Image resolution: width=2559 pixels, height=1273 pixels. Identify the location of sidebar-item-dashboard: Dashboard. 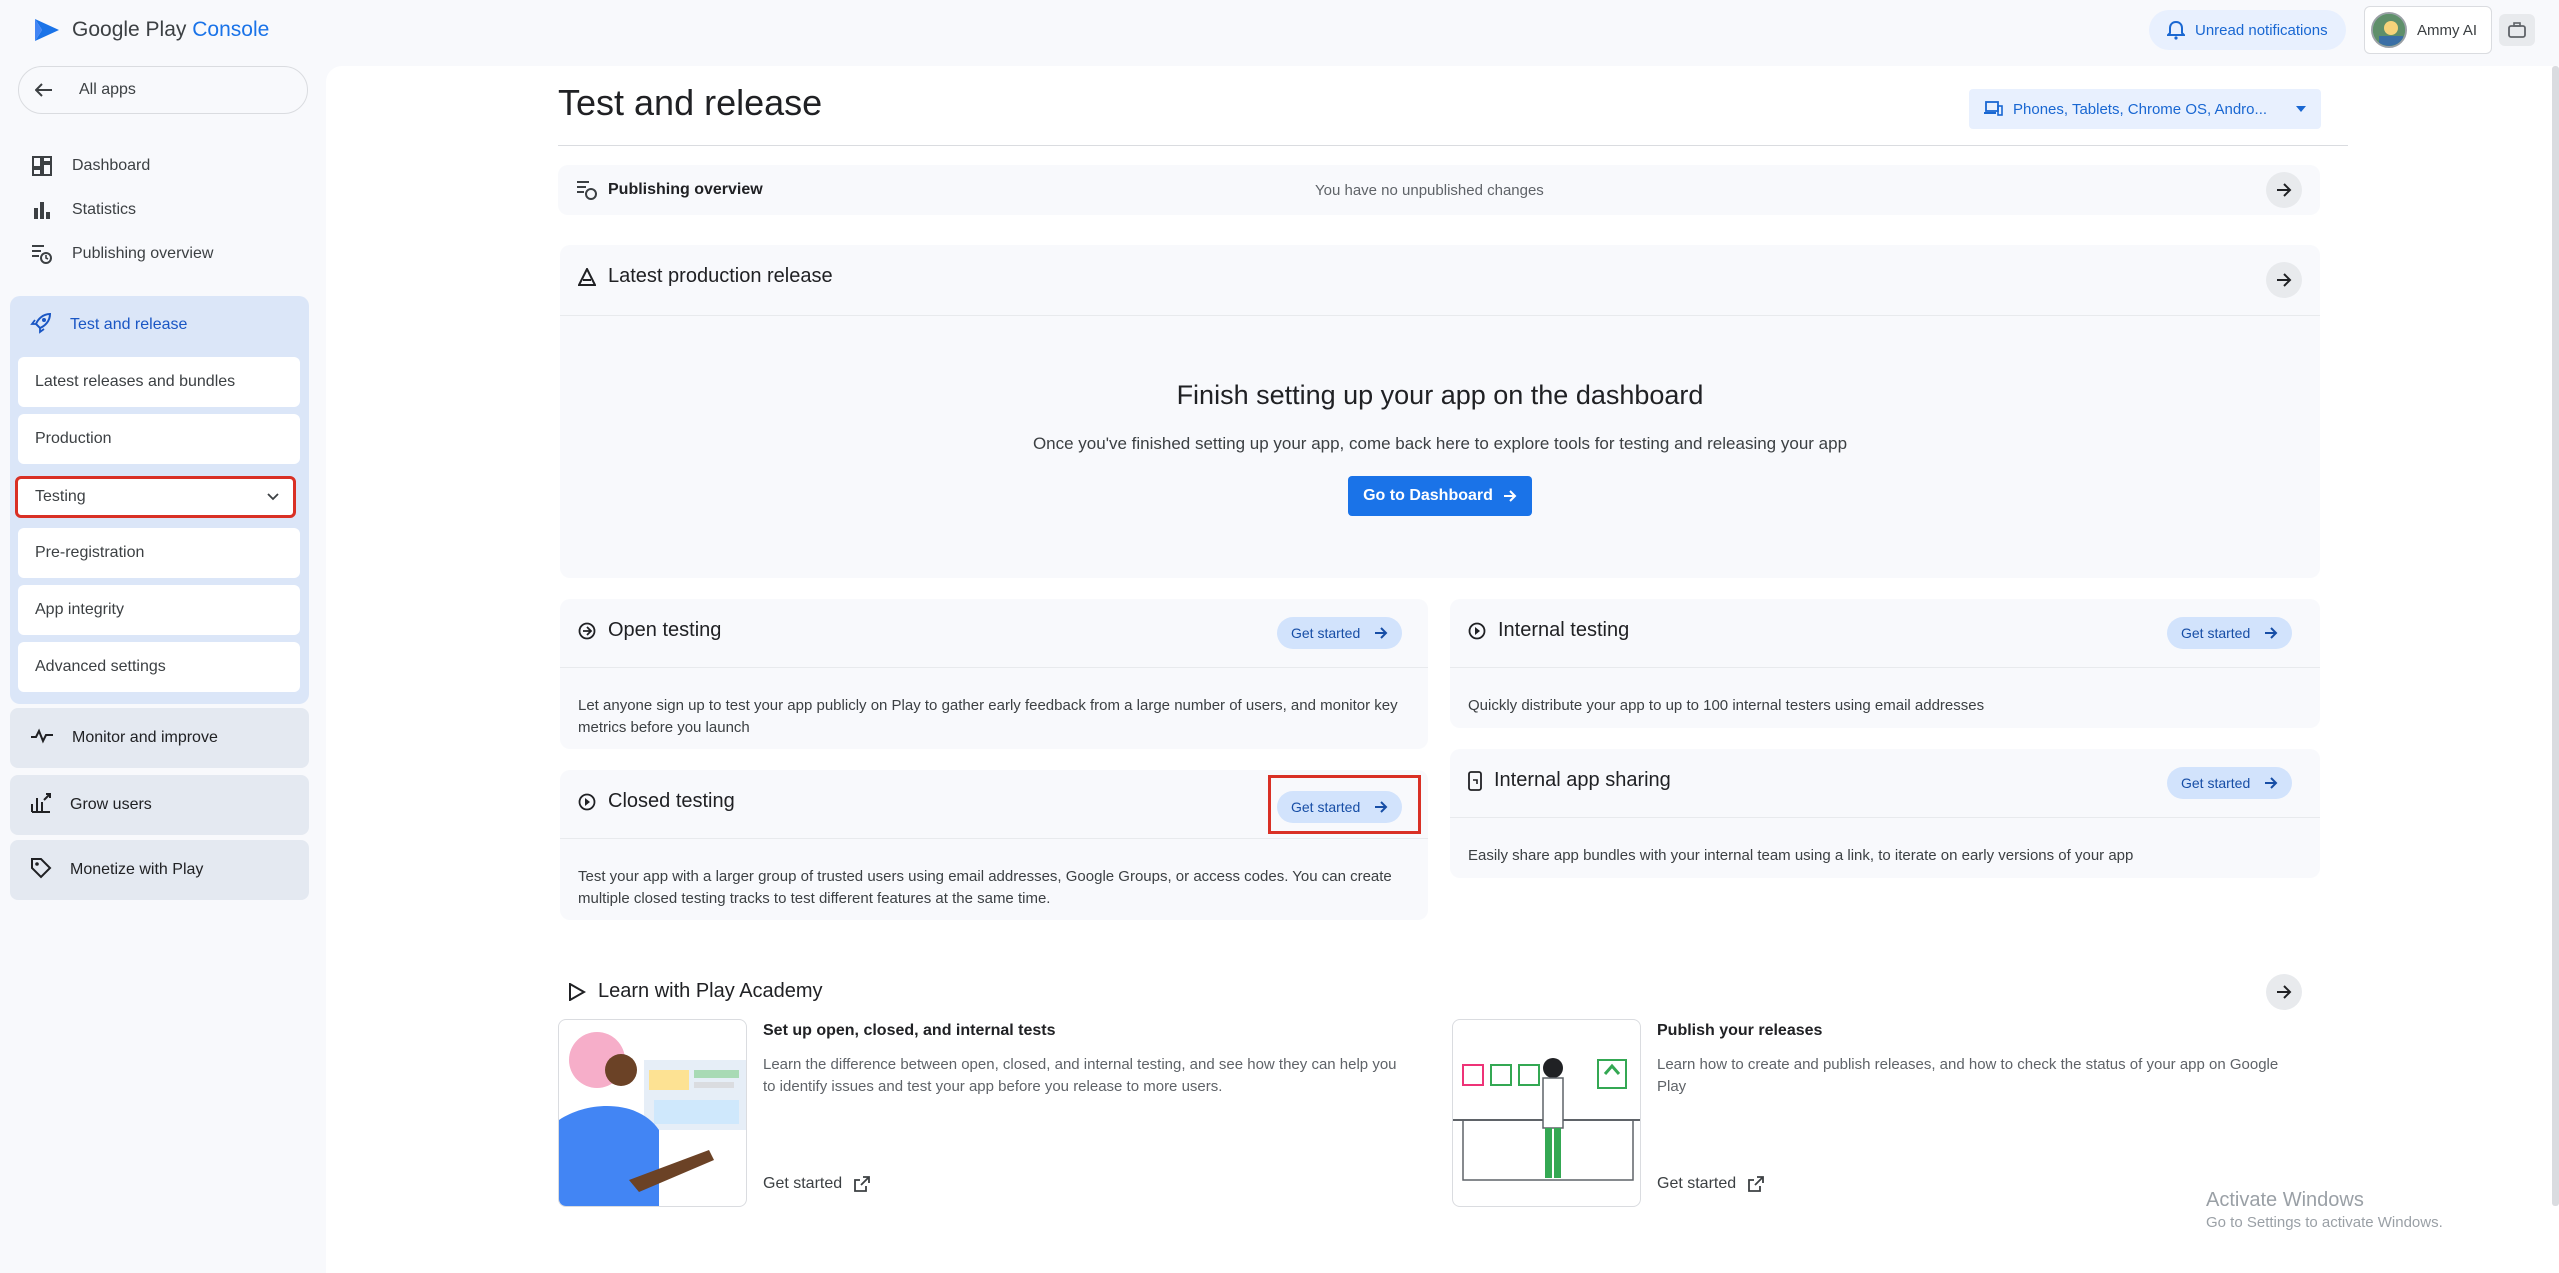
(90, 166).